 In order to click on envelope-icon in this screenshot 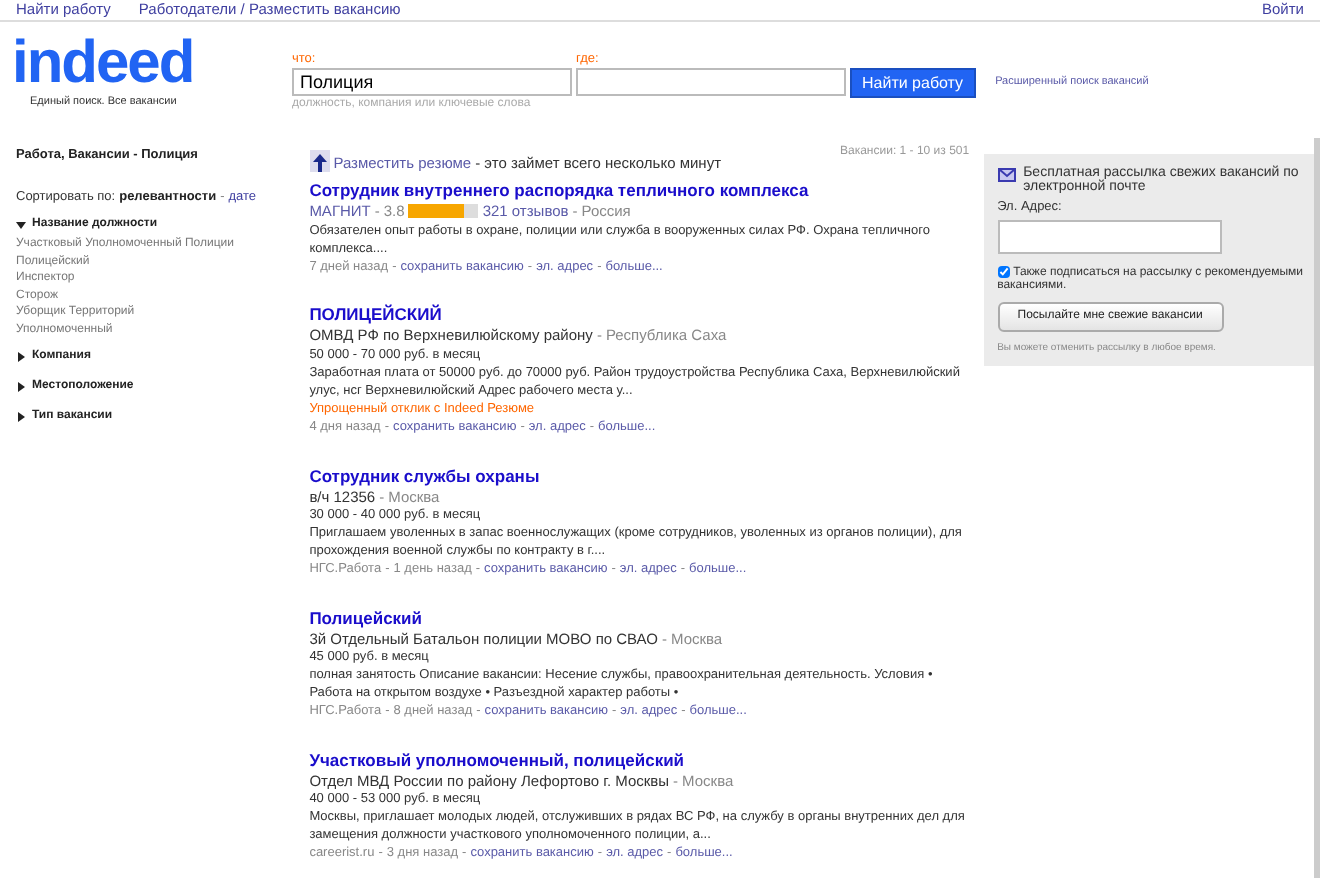, I will do `click(1006, 175)`.